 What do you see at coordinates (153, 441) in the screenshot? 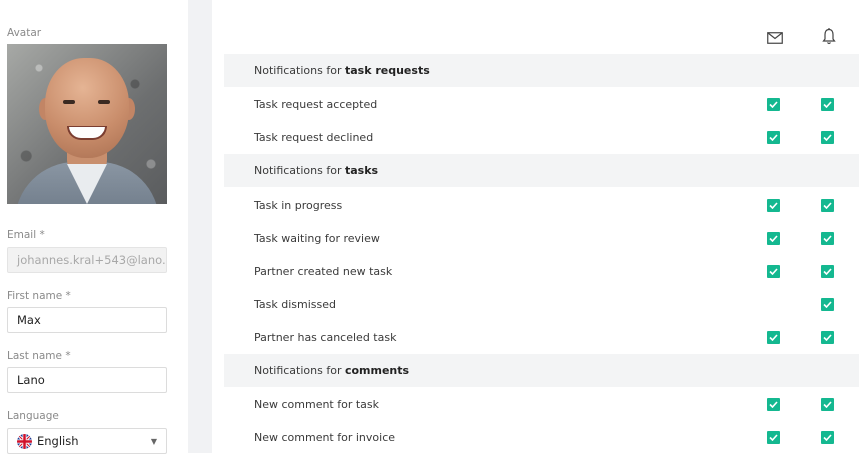
I see `chevron-down-icon: ▼` at bounding box center [153, 441].